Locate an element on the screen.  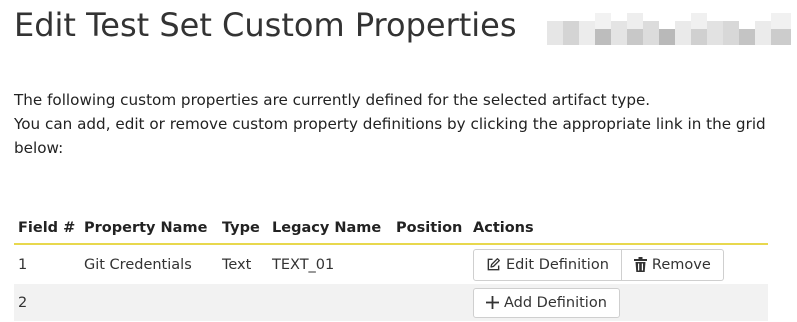
edit-definition-label: Edit Definition is located at coordinates (557, 264).